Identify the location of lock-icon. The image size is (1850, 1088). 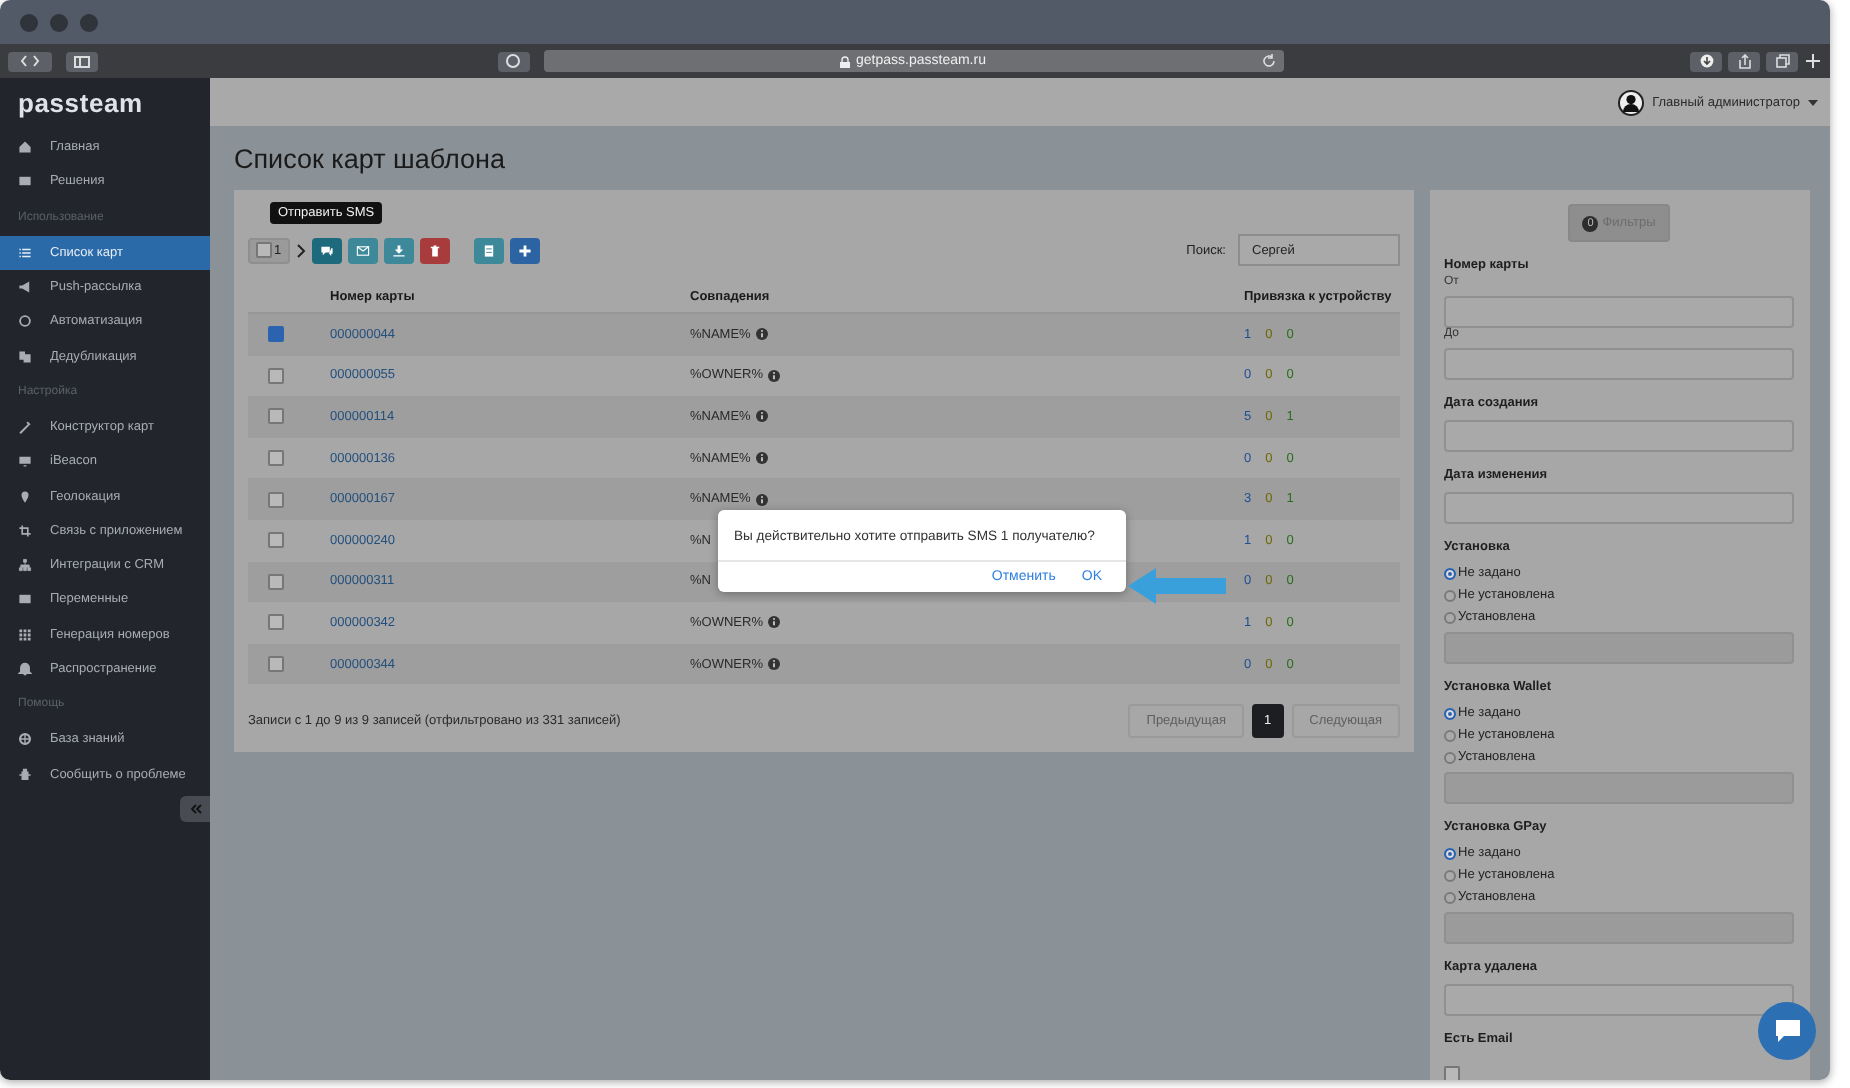
(845, 61).